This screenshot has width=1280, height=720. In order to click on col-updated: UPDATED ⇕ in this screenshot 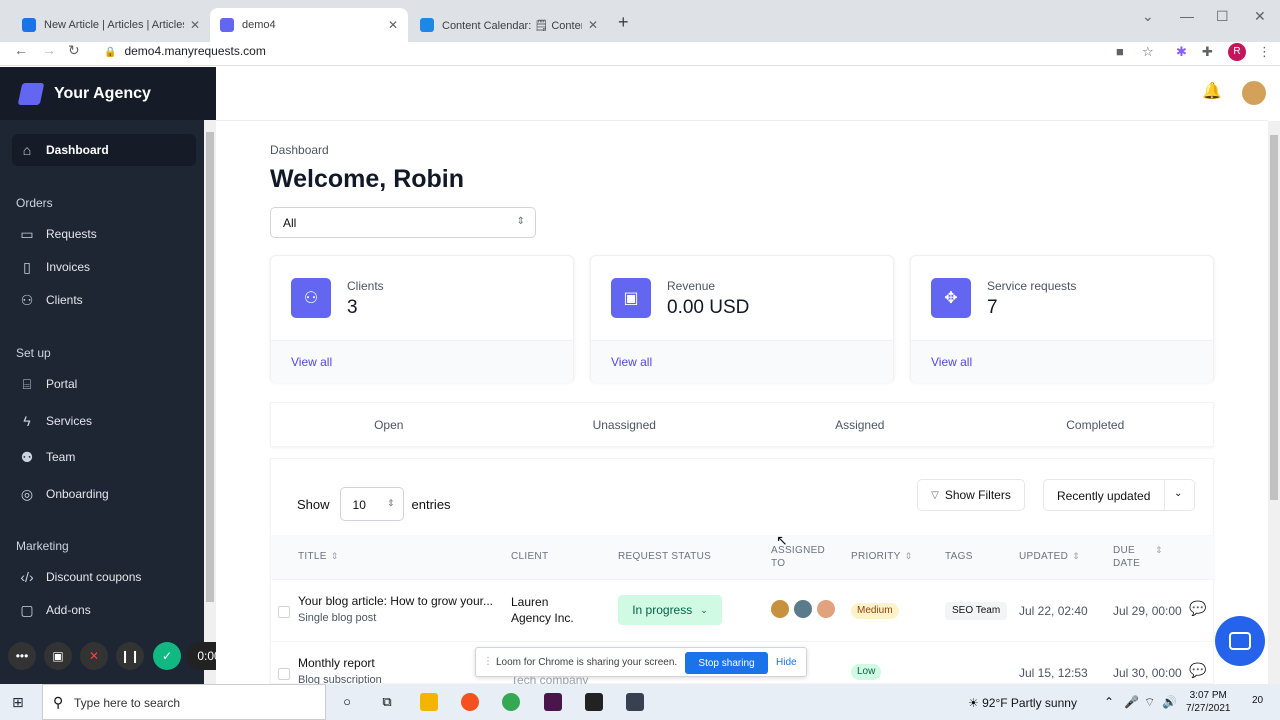, I will do `click(1049, 556)`.